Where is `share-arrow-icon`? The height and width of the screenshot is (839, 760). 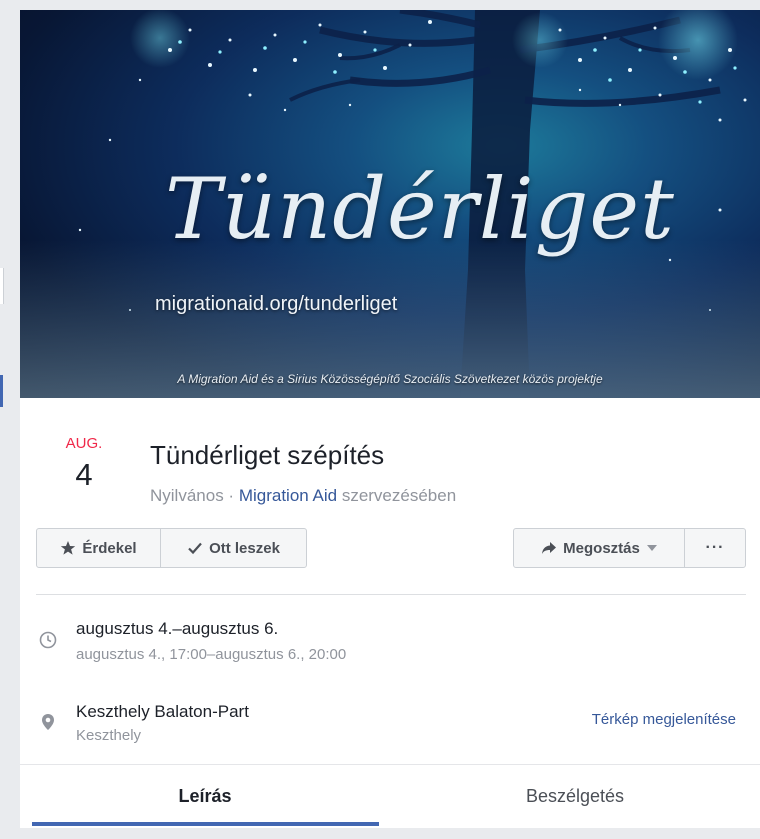 share-arrow-icon is located at coordinates (549, 548).